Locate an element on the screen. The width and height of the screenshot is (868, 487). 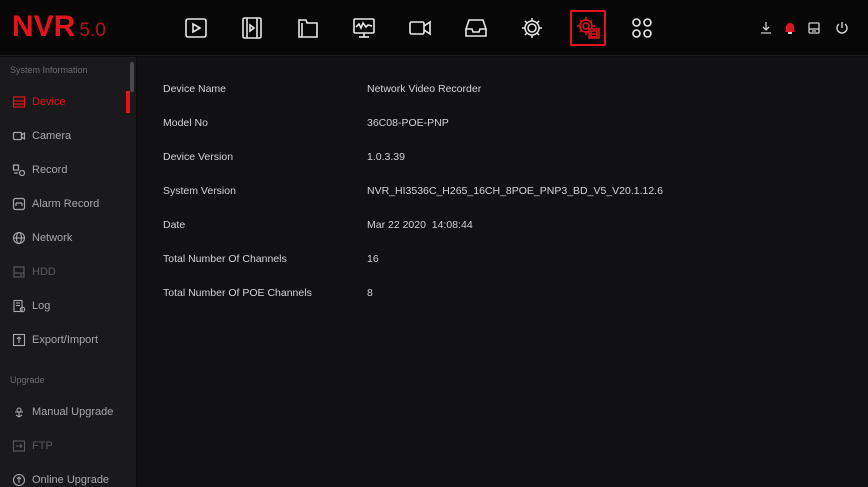
info-value: 1.0.3.39 is located at coordinates (386, 157).